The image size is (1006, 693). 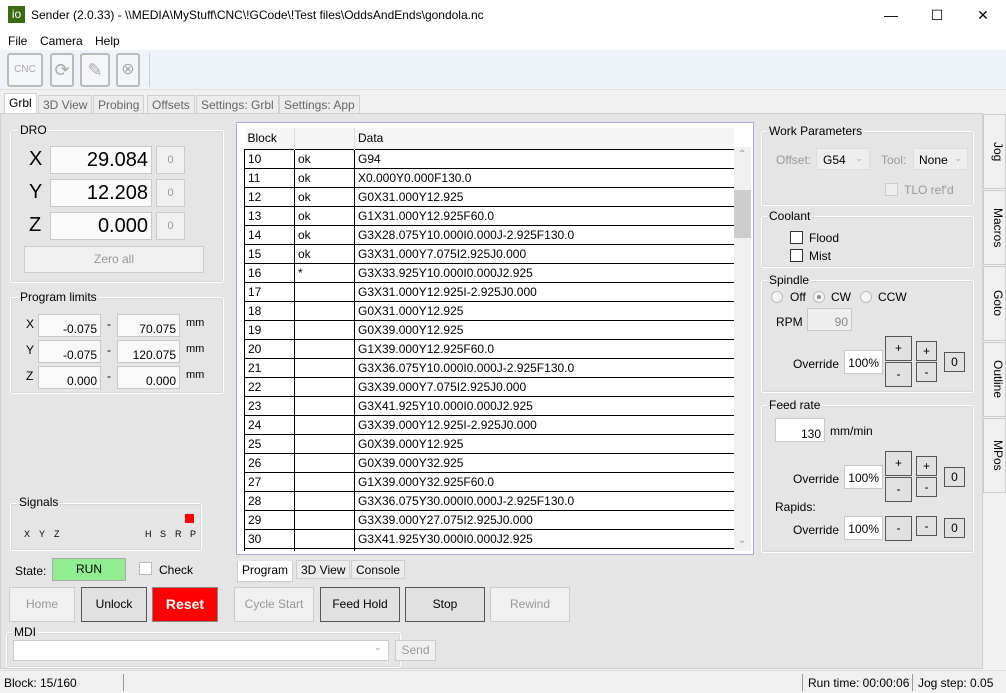 I want to click on minimize-button: —, so click(x=891, y=15).